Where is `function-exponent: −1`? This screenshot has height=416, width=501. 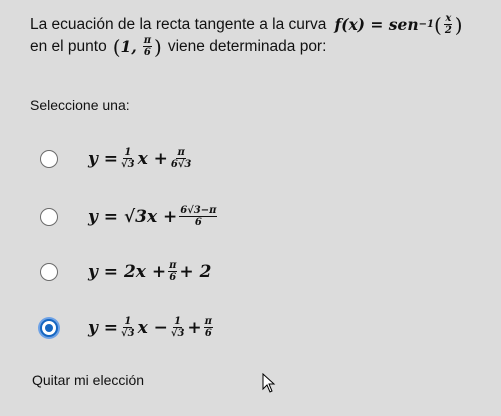
function-exponent: −1 is located at coordinates (426, 24).